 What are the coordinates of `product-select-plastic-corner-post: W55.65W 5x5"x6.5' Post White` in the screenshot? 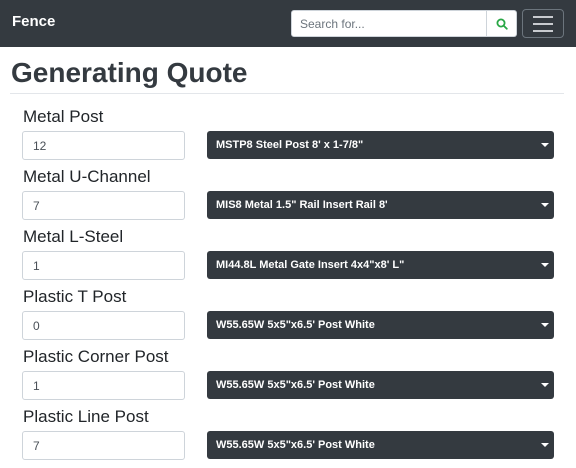 It's located at (380, 385).